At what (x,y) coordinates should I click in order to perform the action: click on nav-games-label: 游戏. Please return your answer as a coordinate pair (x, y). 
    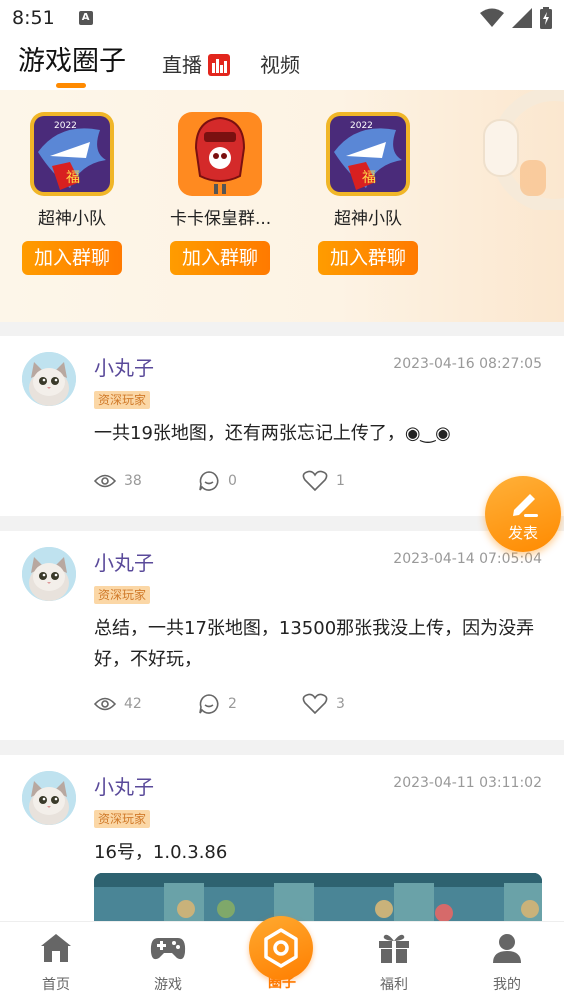
    Looking at the image, I should click on (168, 985).